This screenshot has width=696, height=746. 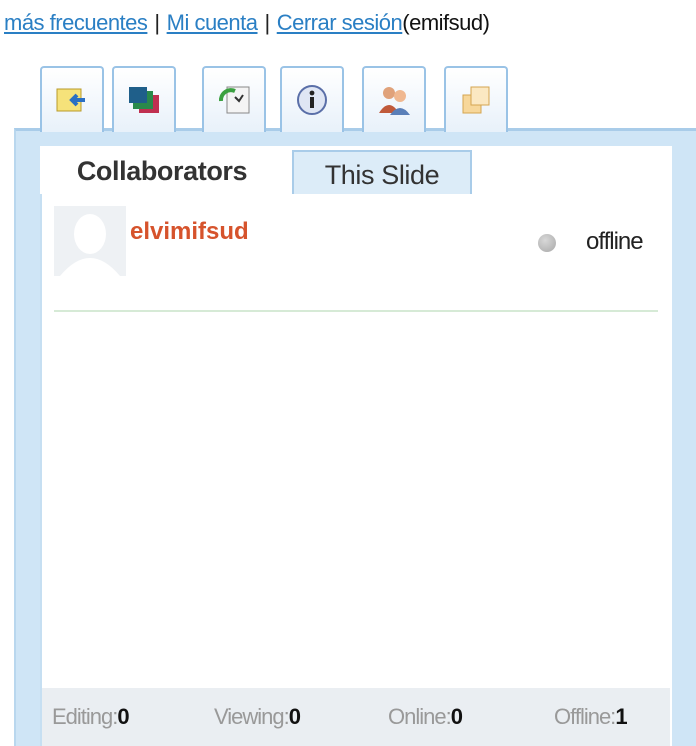 I want to click on offline-count: Offline:1, so click(x=591, y=717).